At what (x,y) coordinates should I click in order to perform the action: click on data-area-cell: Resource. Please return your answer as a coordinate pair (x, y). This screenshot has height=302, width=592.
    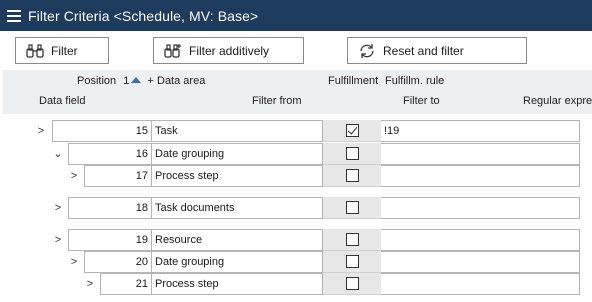
    Looking at the image, I should click on (237, 240).